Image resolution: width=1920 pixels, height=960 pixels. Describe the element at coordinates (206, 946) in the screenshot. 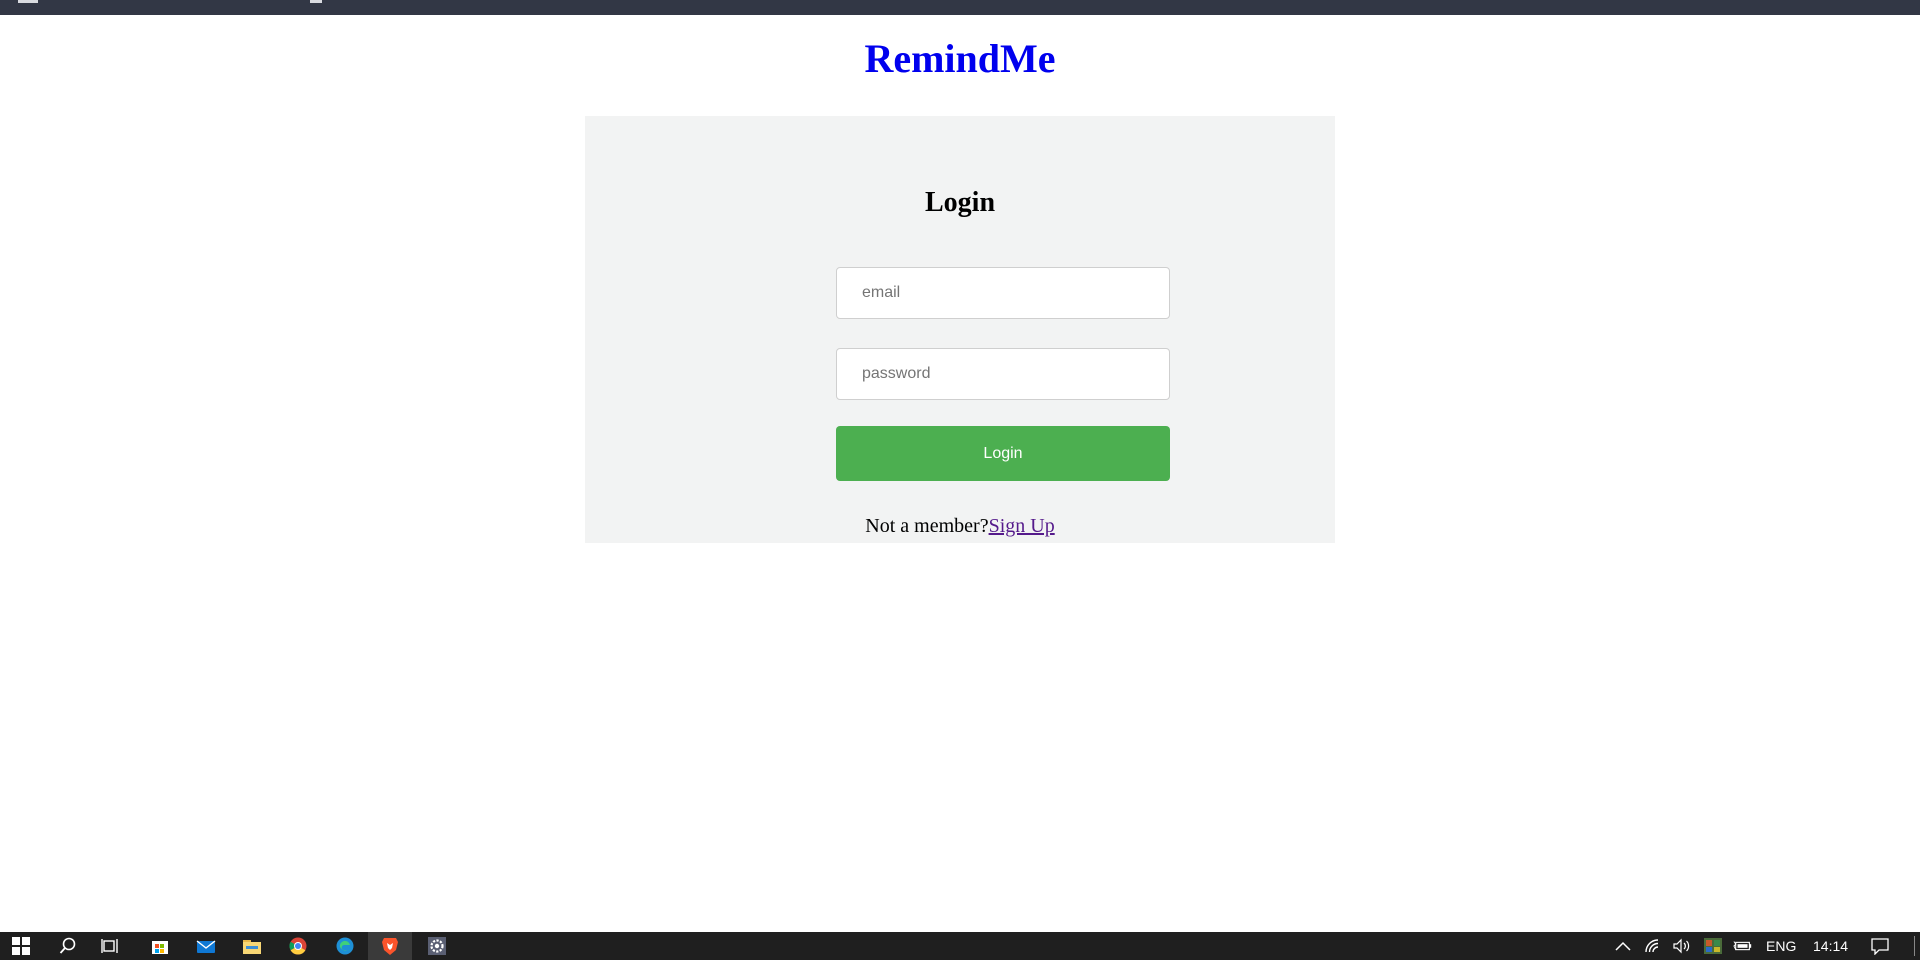

I see `mail-icon` at that location.